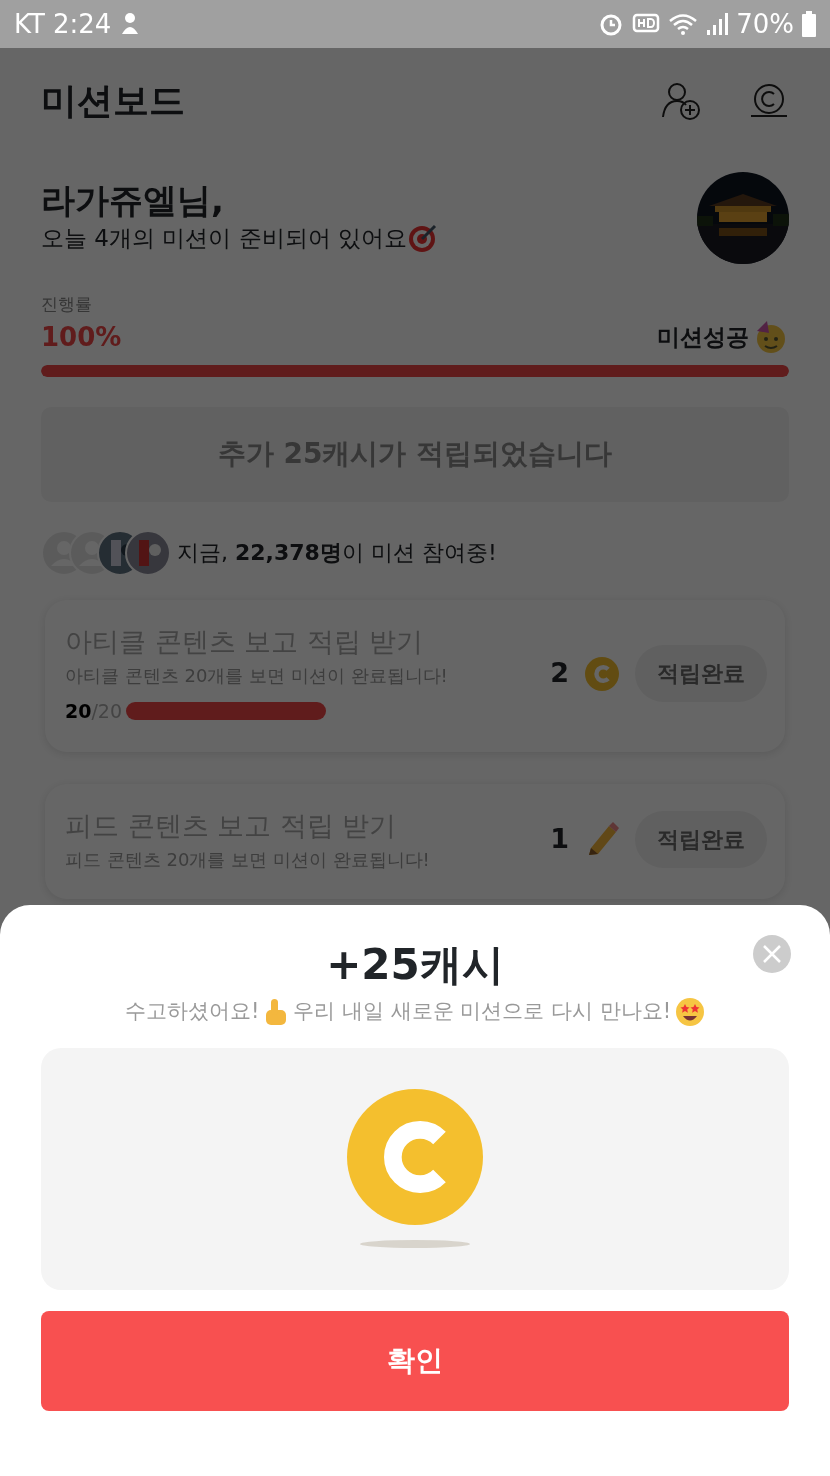 This screenshot has width=830, height=1476. What do you see at coordinates (415, 965) in the screenshot?
I see `reward-title: +25캐시` at bounding box center [415, 965].